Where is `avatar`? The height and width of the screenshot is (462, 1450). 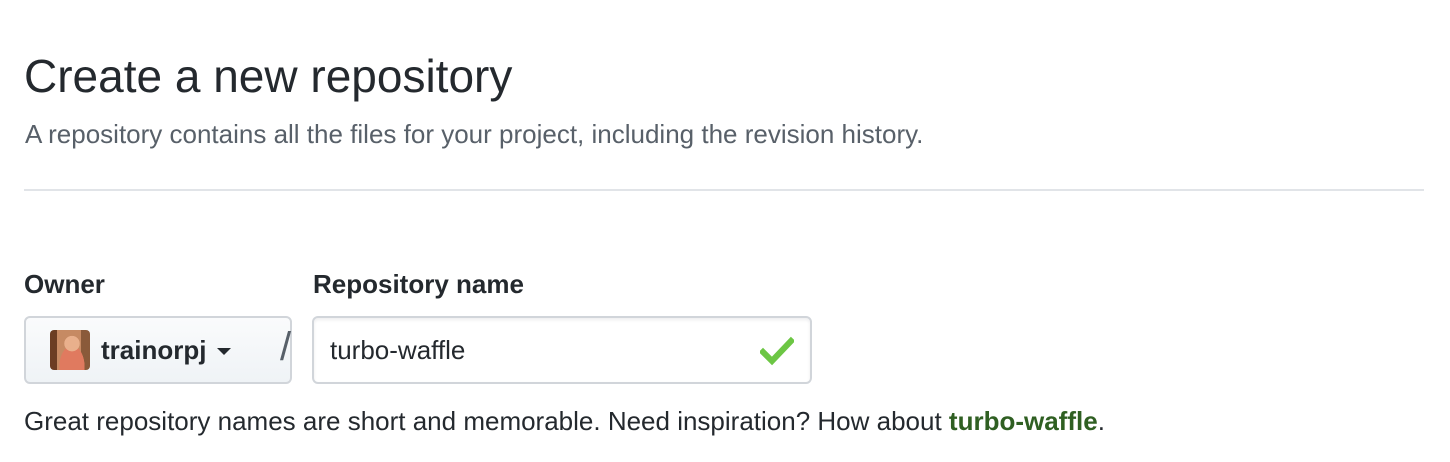
avatar is located at coordinates (70, 350).